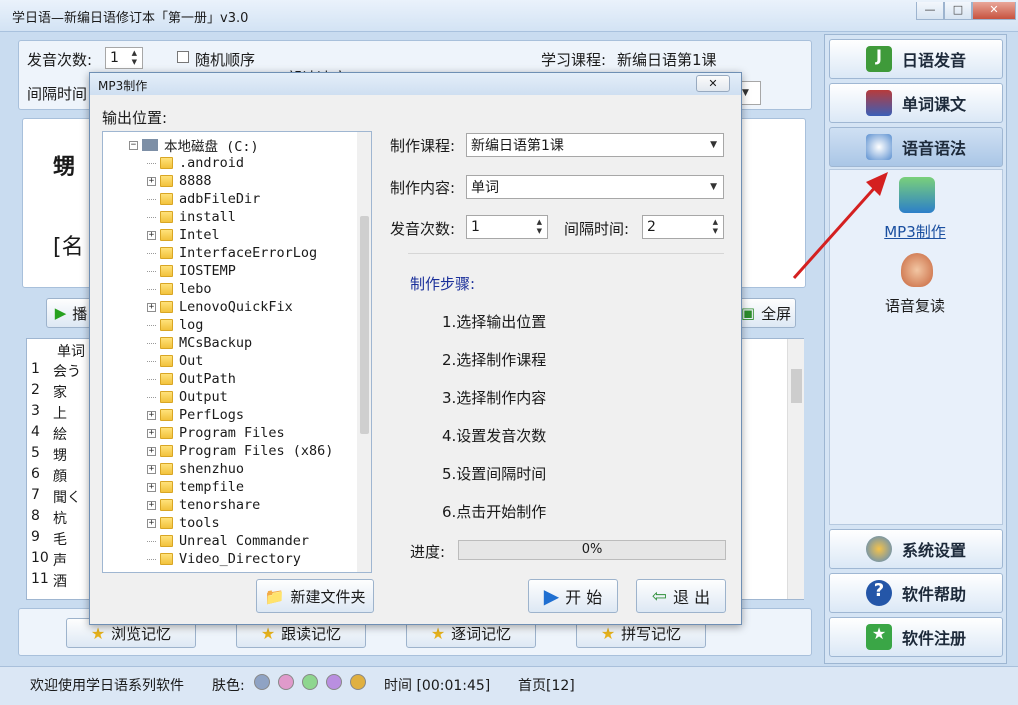 The width and height of the screenshot is (1018, 705). Describe the element at coordinates (507, 227) in the screenshot. I see `dialog-repeat-stepper: 1 ▲ ▼` at that location.